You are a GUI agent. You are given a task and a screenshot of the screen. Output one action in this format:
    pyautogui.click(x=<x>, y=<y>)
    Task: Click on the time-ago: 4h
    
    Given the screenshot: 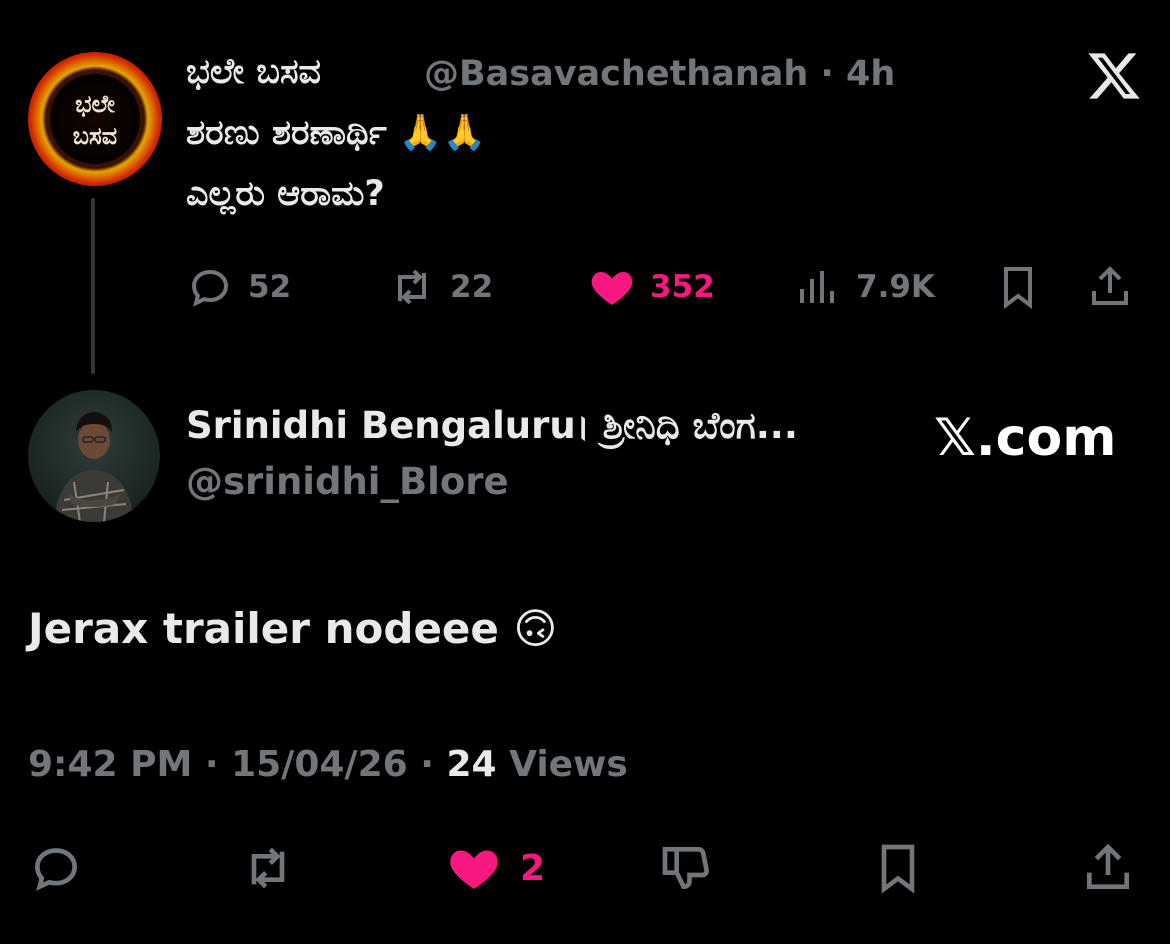 What is the action you would take?
    pyautogui.click(x=870, y=74)
    